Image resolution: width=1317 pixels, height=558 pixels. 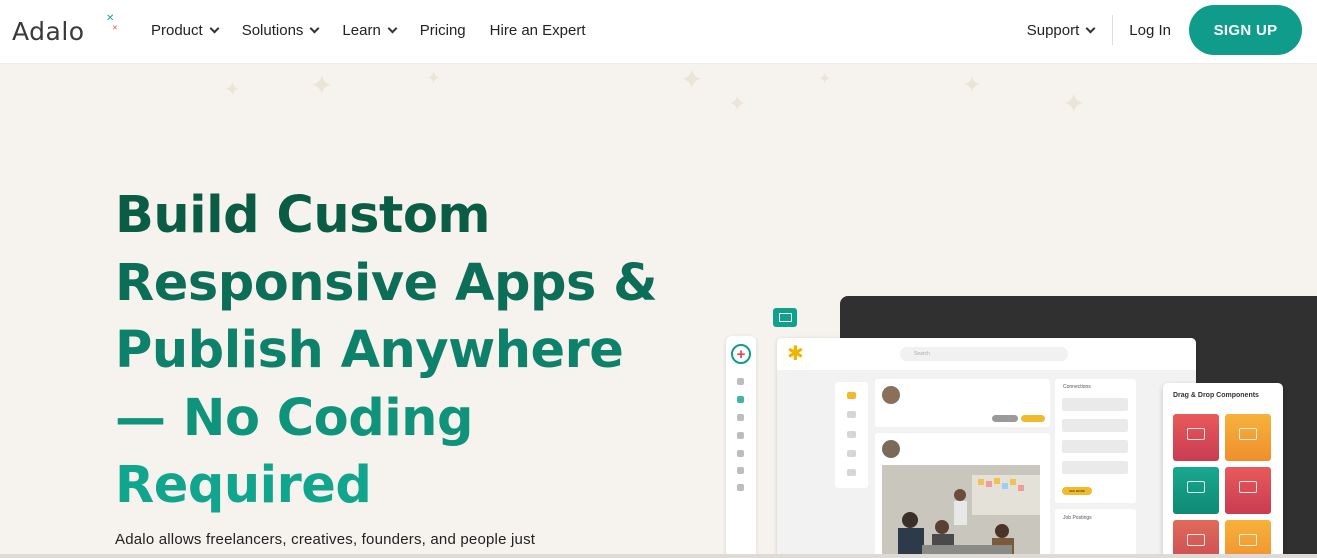 What do you see at coordinates (740, 399) in the screenshot?
I see `screens-icon` at bounding box center [740, 399].